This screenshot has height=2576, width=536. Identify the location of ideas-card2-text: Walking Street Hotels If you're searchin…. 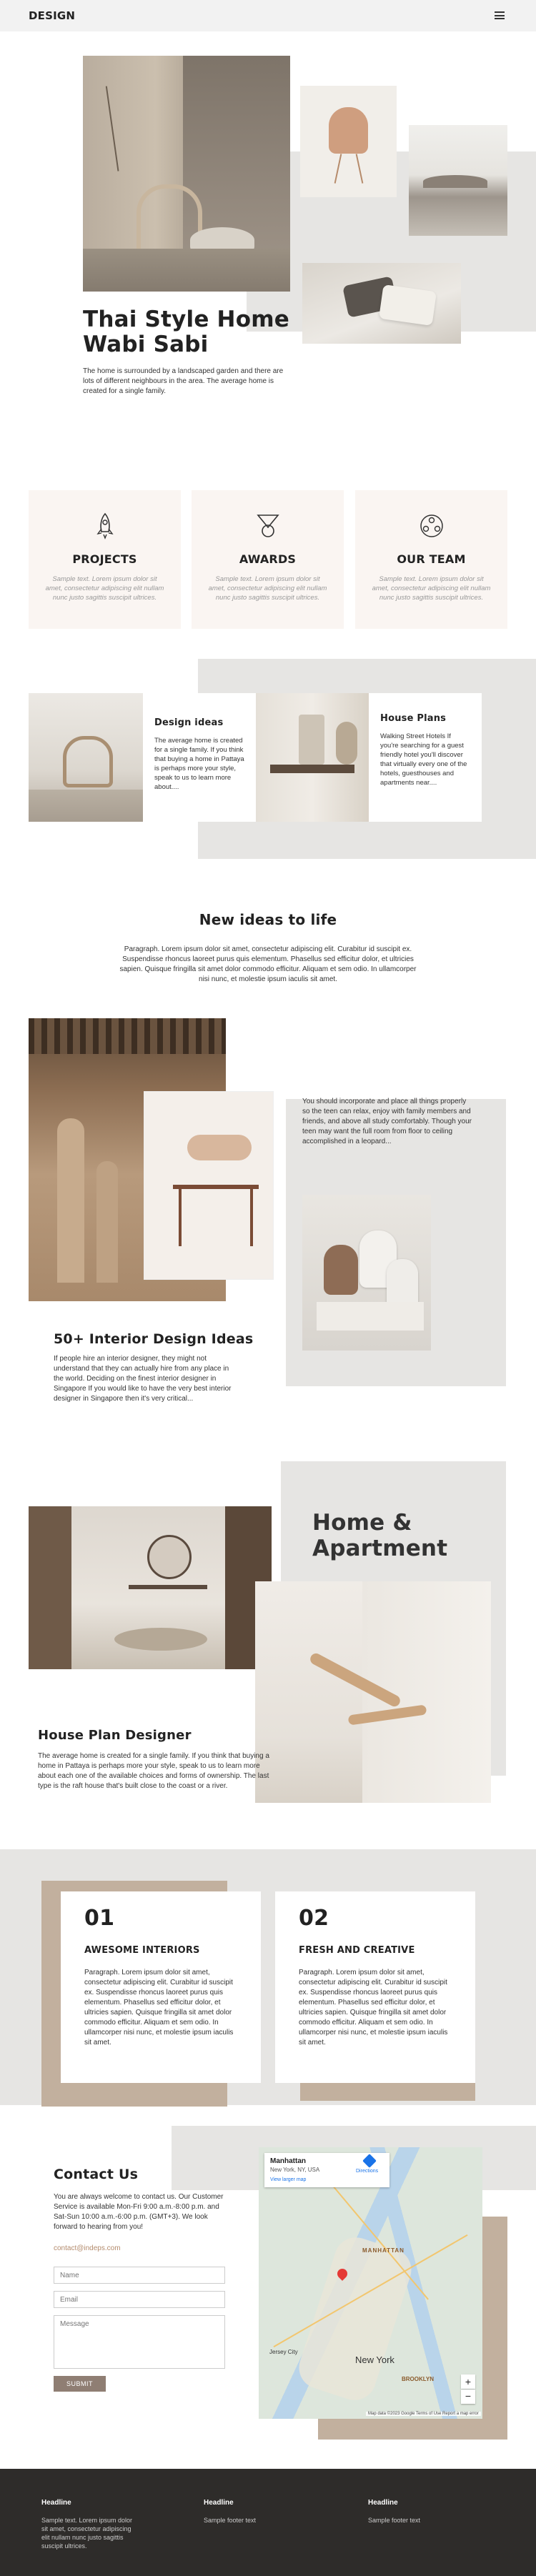
(423, 759).